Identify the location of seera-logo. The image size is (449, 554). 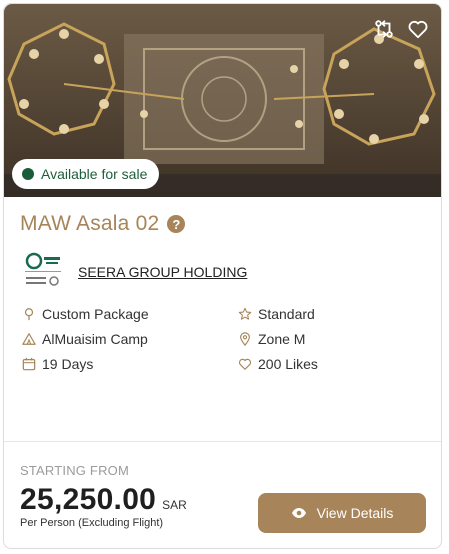
(43, 269).